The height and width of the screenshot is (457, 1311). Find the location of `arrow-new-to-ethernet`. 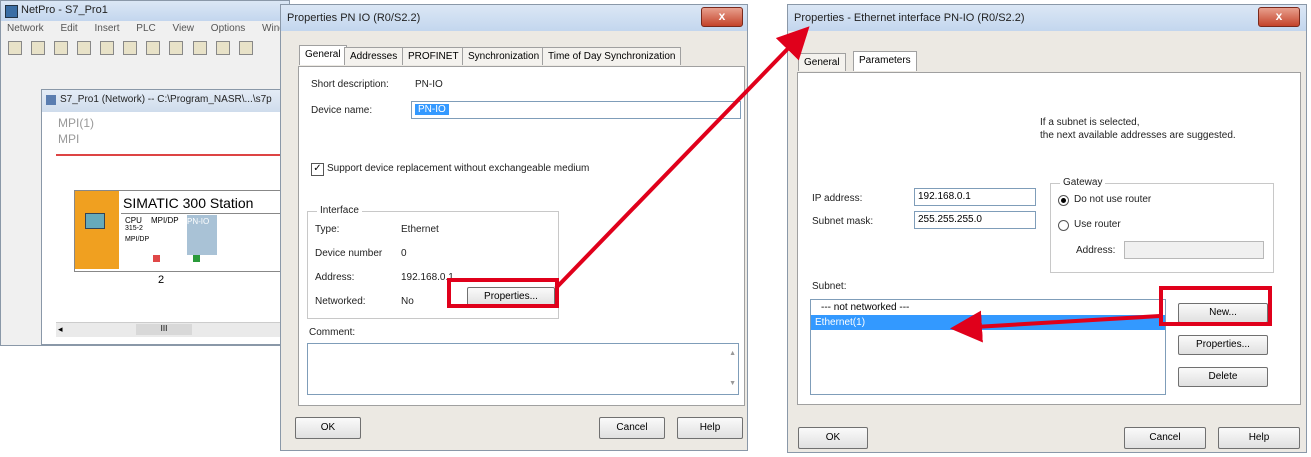

arrow-new-to-ethernet is located at coordinates (1055, 326).